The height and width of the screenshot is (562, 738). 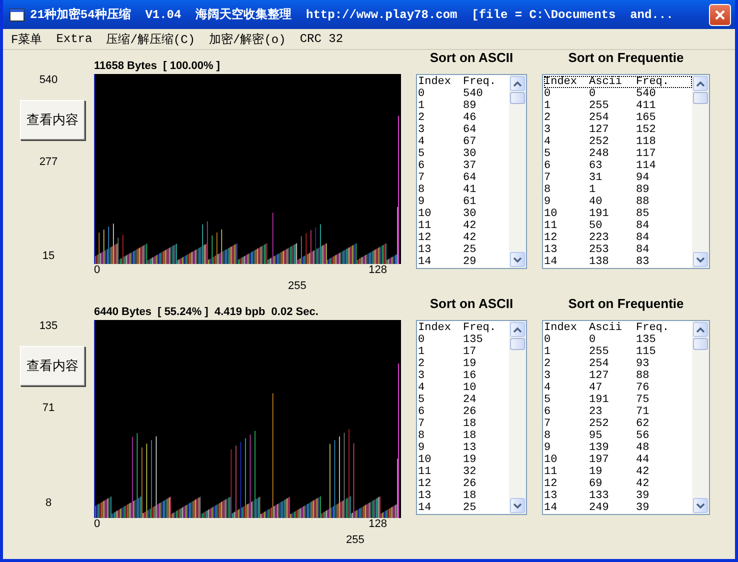 I want to click on list-cell: 7, so click(x=440, y=424).